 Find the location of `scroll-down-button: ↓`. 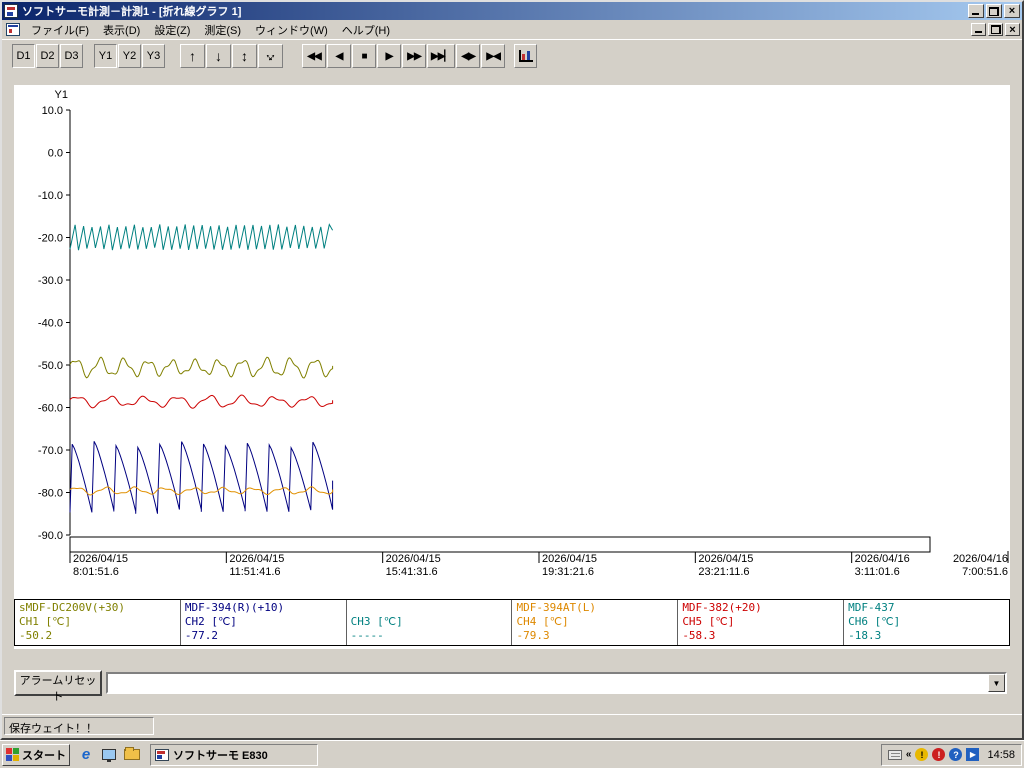

scroll-down-button: ↓ is located at coordinates (218, 56).